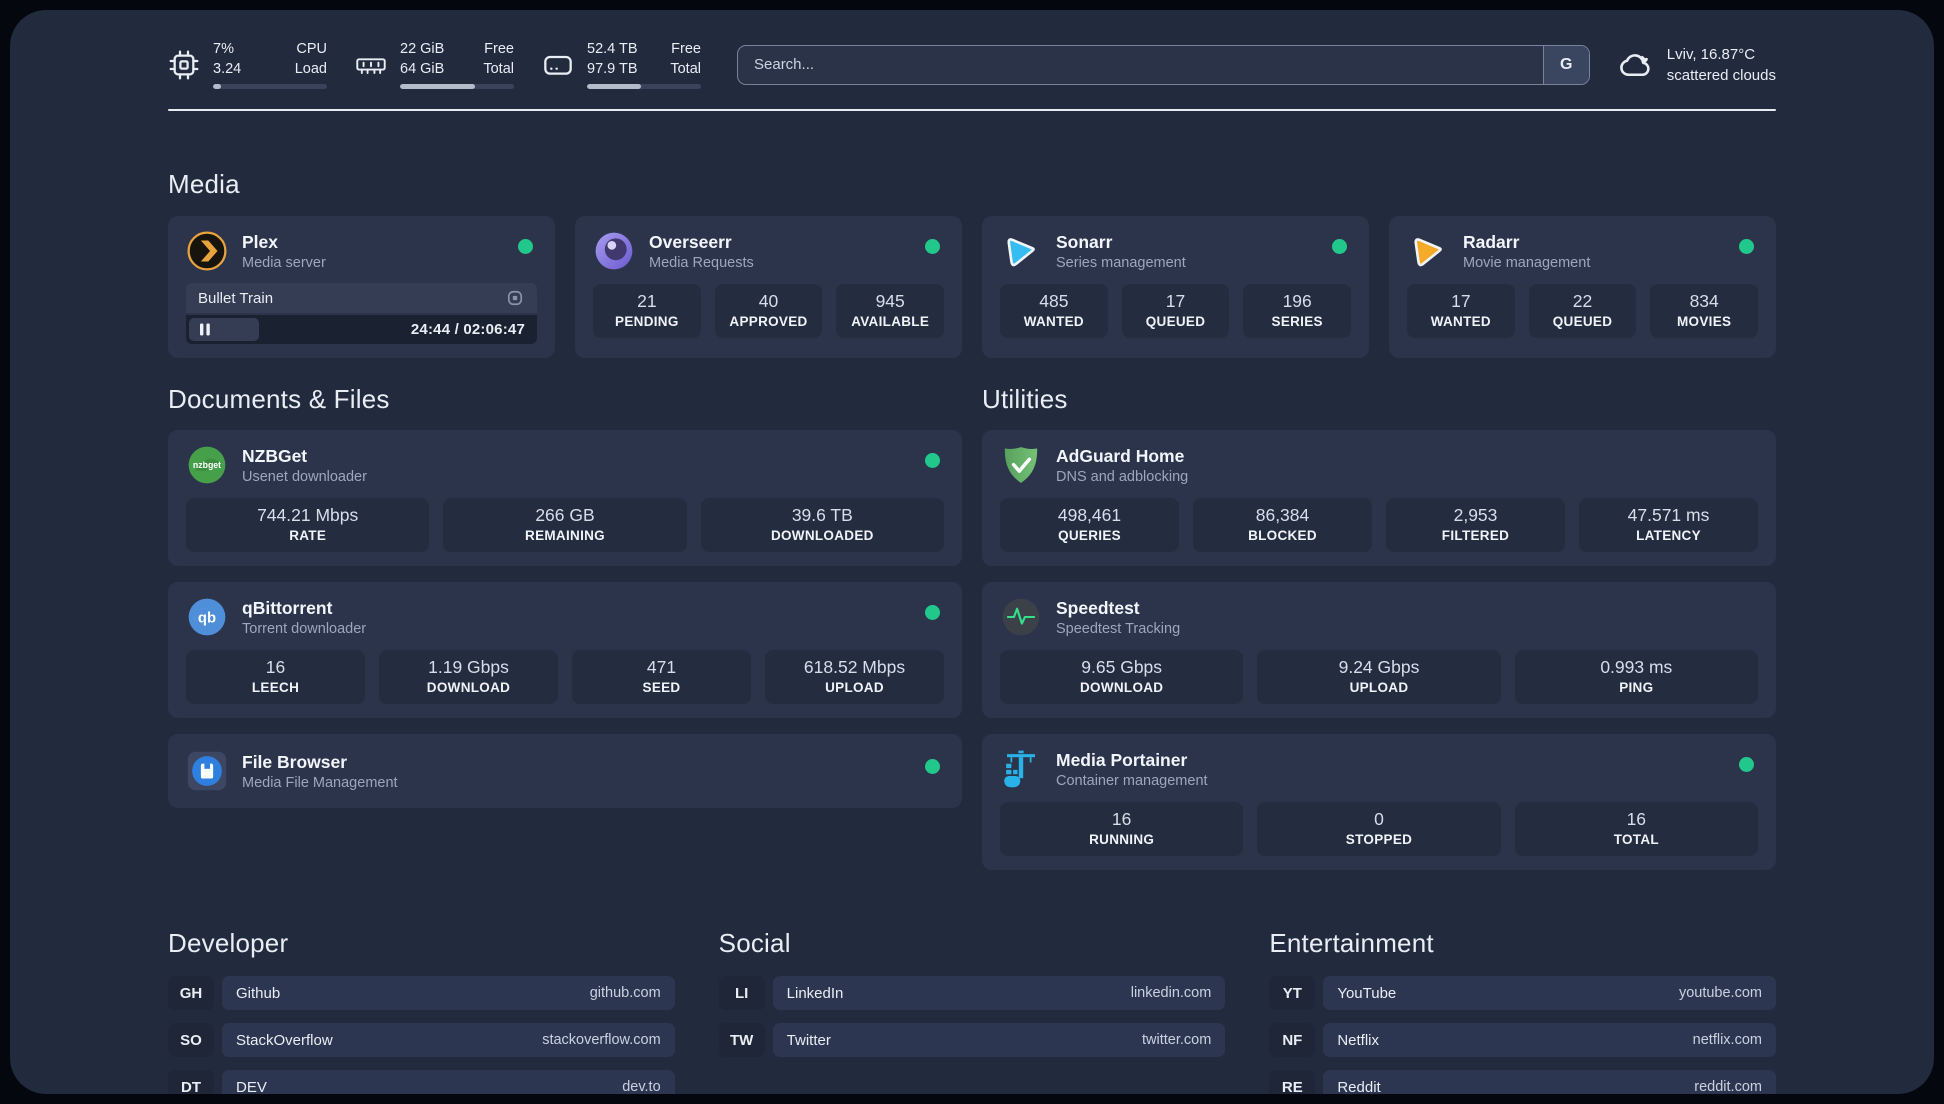 The height and width of the screenshot is (1104, 1944). I want to click on stat-tile: 0.993 ms PING, so click(1636, 677).